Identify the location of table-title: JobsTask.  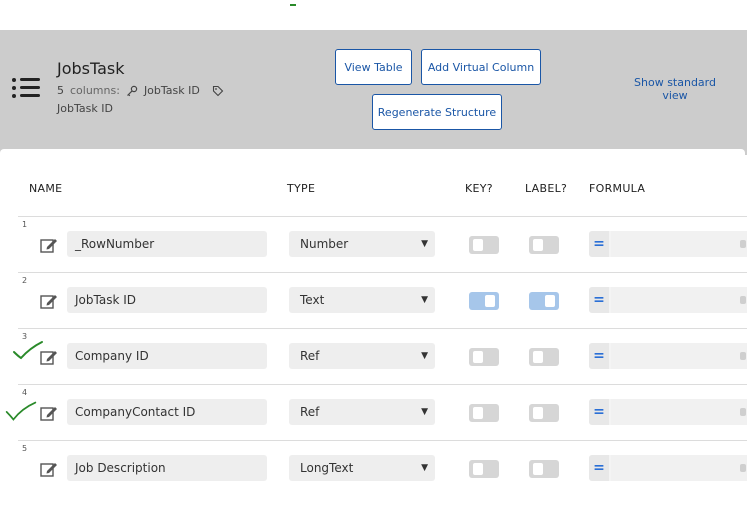
(91, 68).